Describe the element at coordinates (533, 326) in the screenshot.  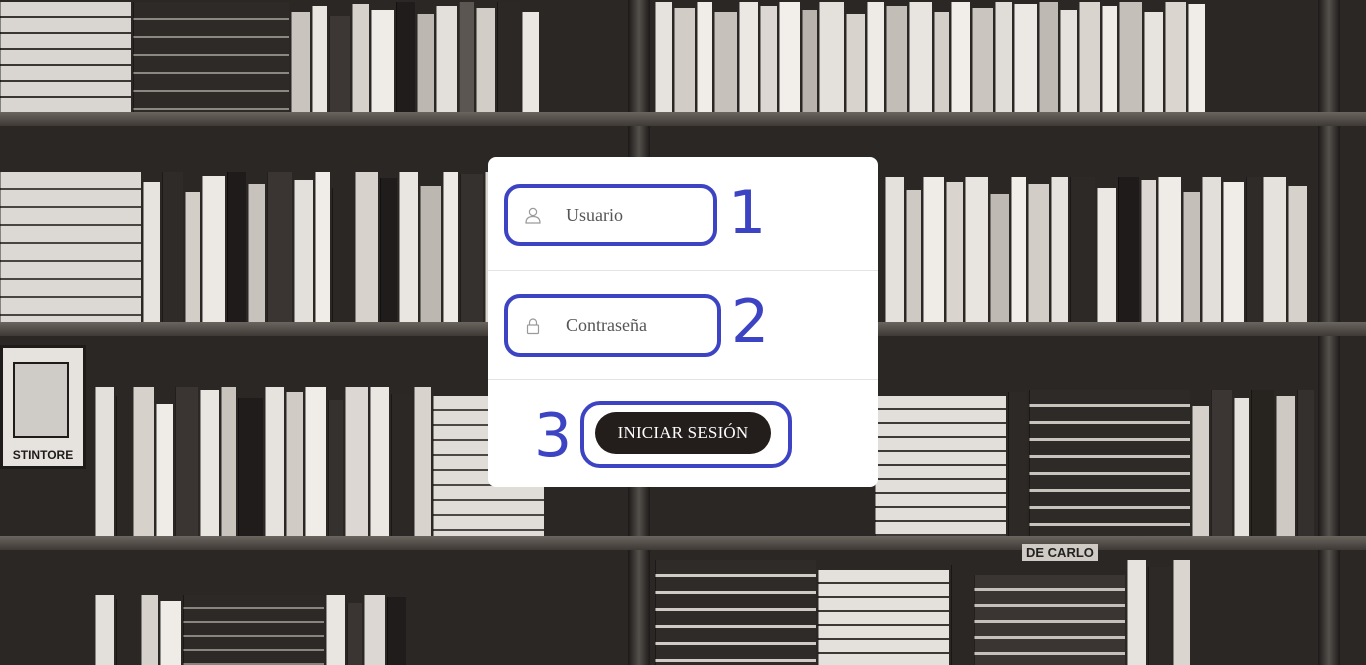
I see `lock-icon` at that location.